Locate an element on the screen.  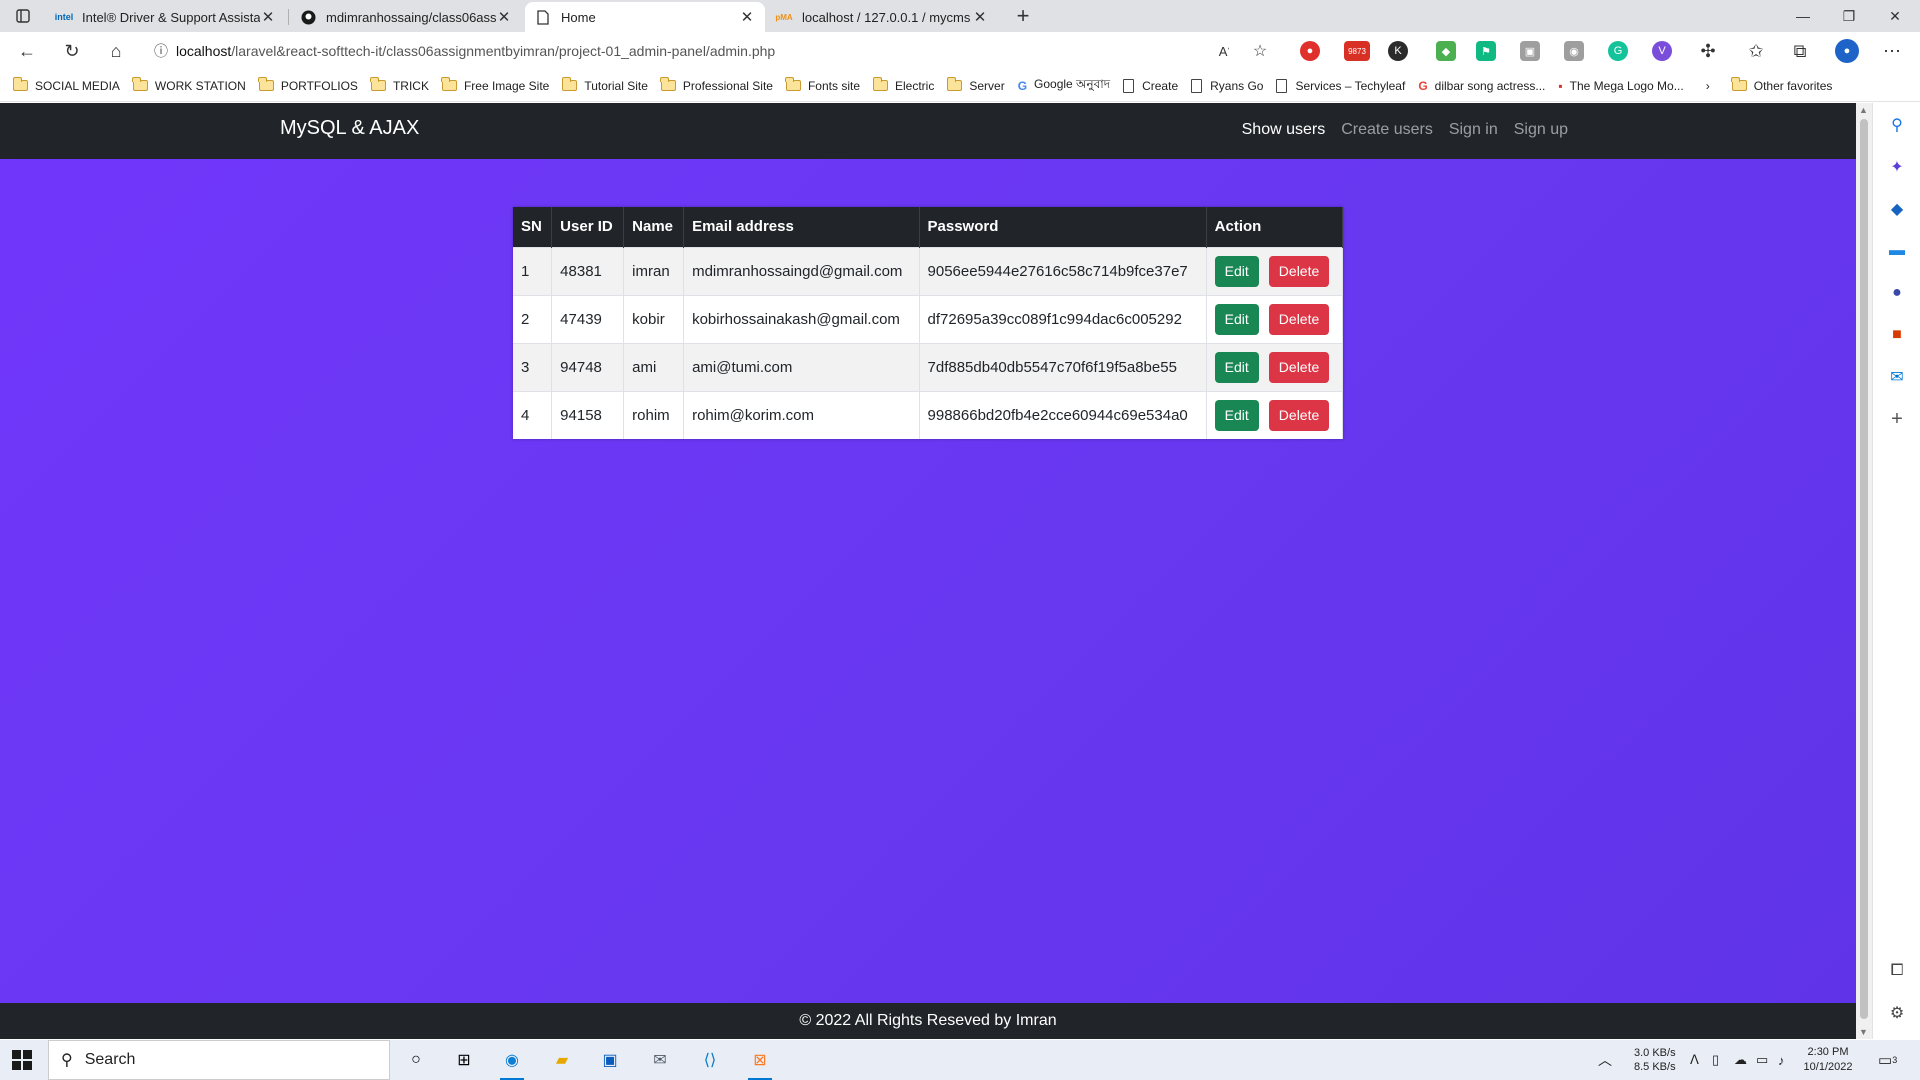
refresh-icon: ↻ is located at coordinates (72, 51).